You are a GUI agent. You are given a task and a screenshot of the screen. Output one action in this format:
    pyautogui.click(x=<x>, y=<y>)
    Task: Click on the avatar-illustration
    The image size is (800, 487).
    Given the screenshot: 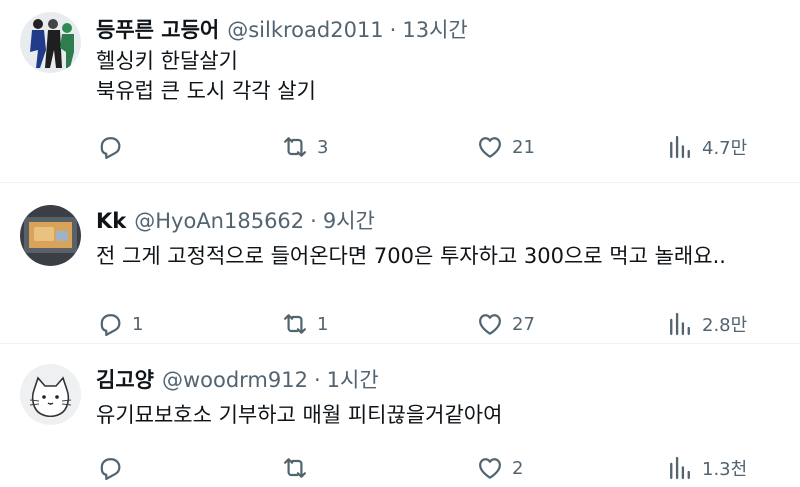 What is the action you would take?
    pyautogui.click(x=50, y=42)
    